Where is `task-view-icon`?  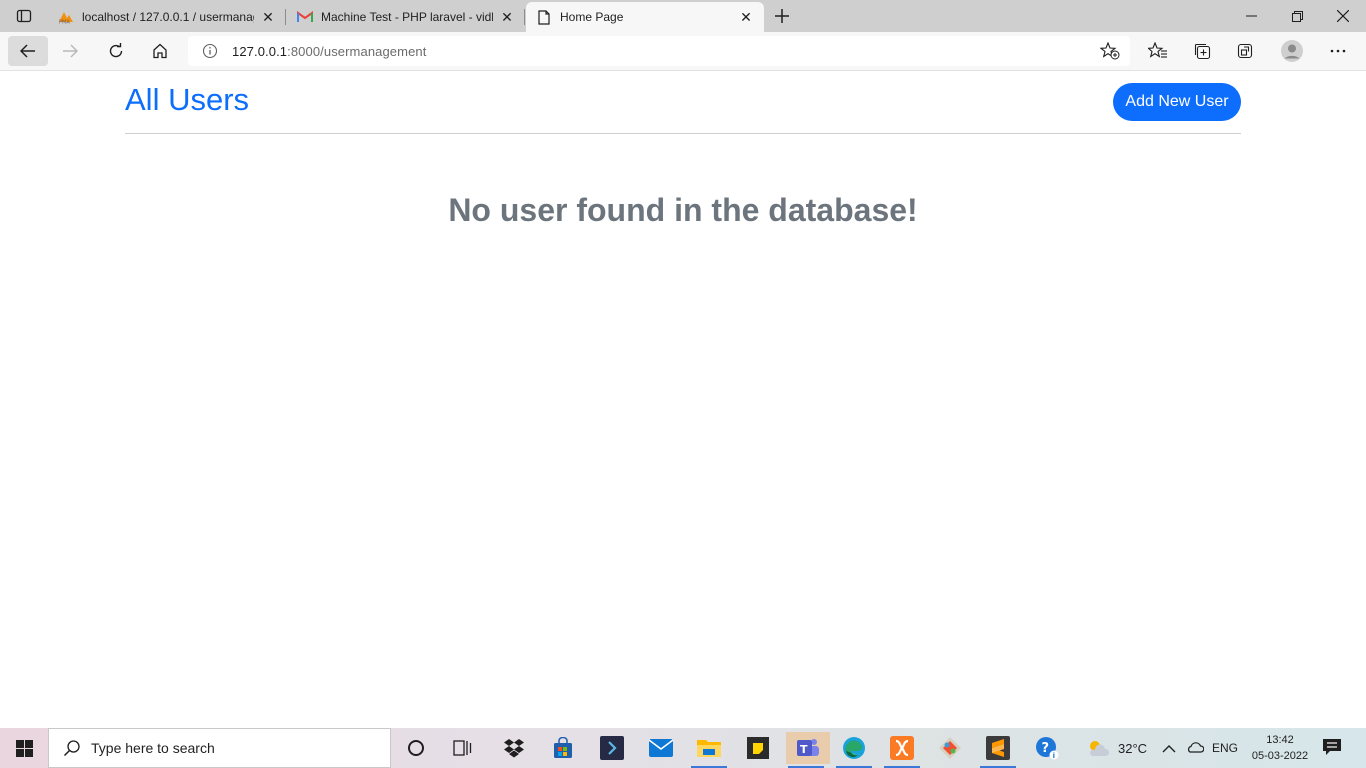 task-view-icon is located at coordinates (463, 748).